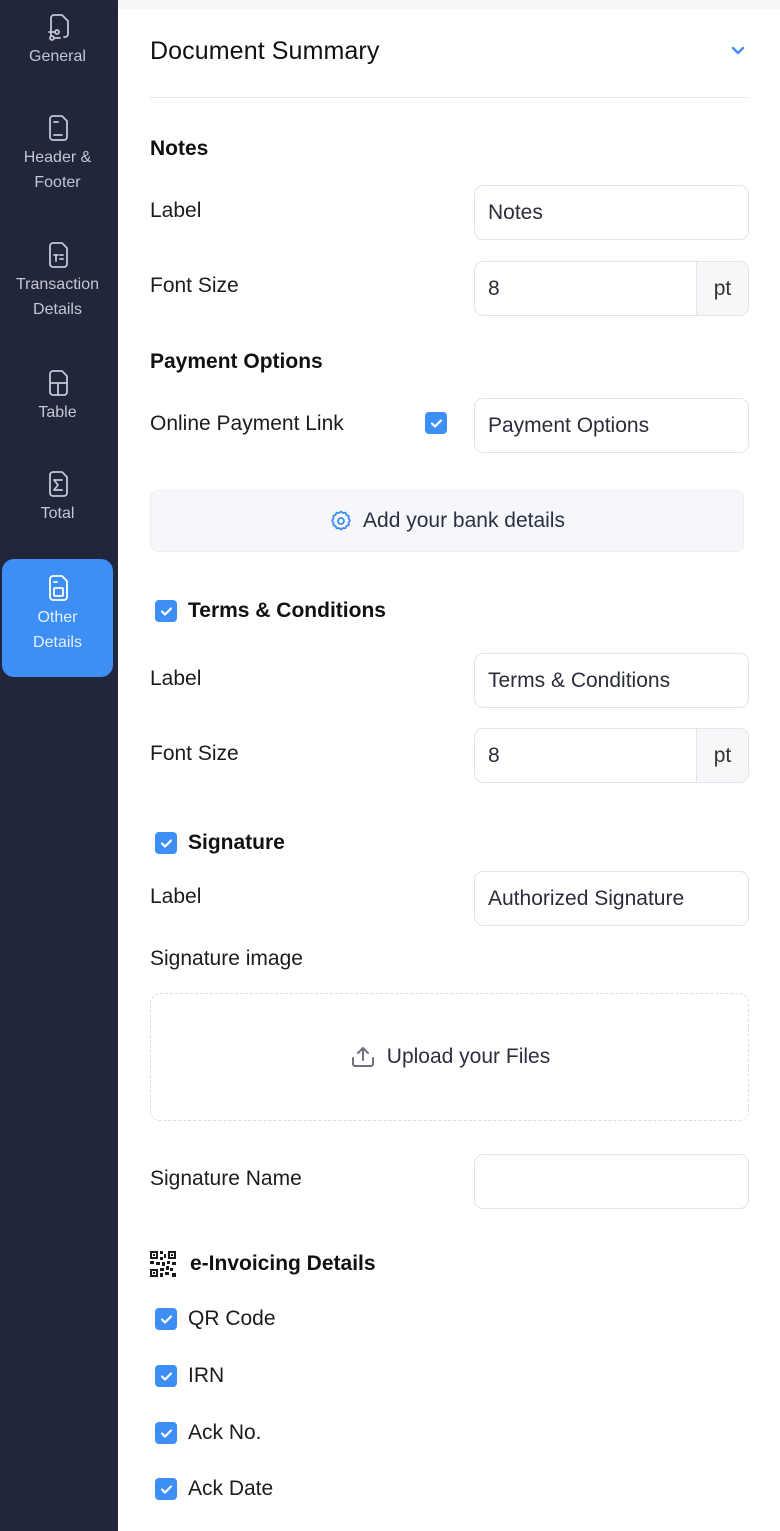 The image size is (780, 1531). Describe the element at coordinates (194, 285) in the screenshot. I see `notes-font-size-caption: Font Size` at that location.